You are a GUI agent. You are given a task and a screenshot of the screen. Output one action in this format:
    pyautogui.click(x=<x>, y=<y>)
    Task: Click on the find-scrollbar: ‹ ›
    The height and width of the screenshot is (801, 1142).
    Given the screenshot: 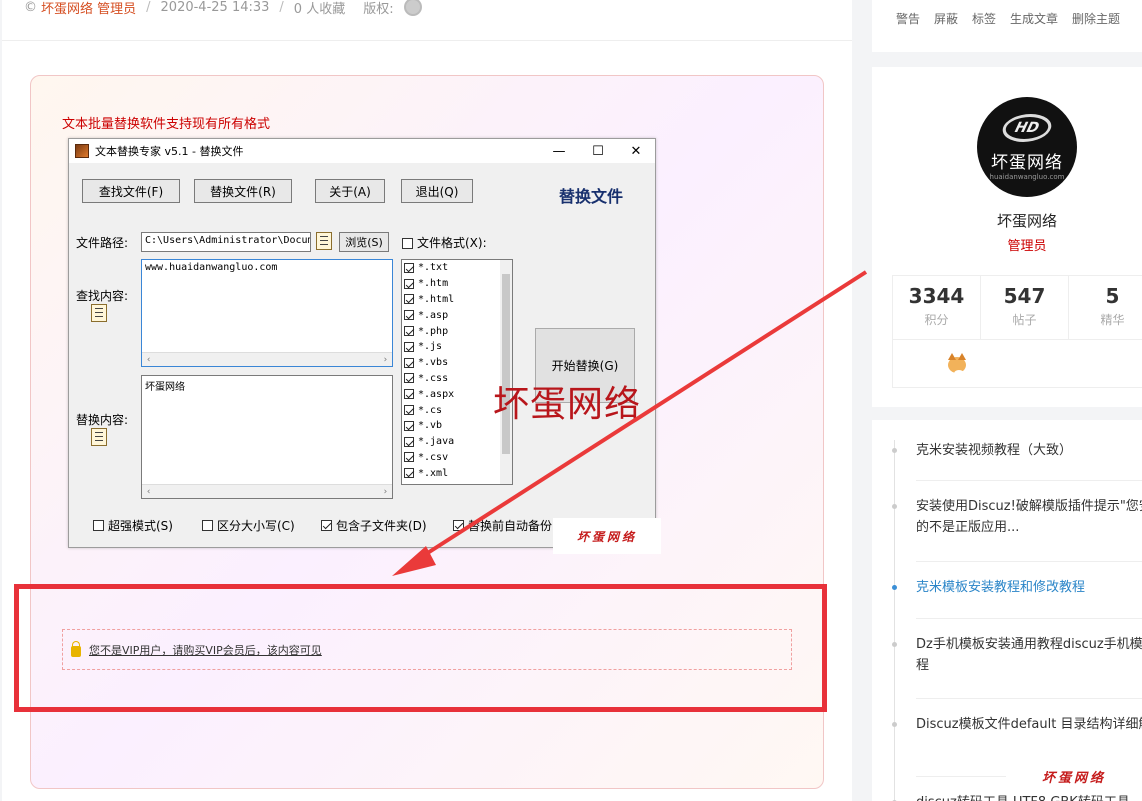 What is the action you would take?
    pyautogui.click(x=267, y=359)
    